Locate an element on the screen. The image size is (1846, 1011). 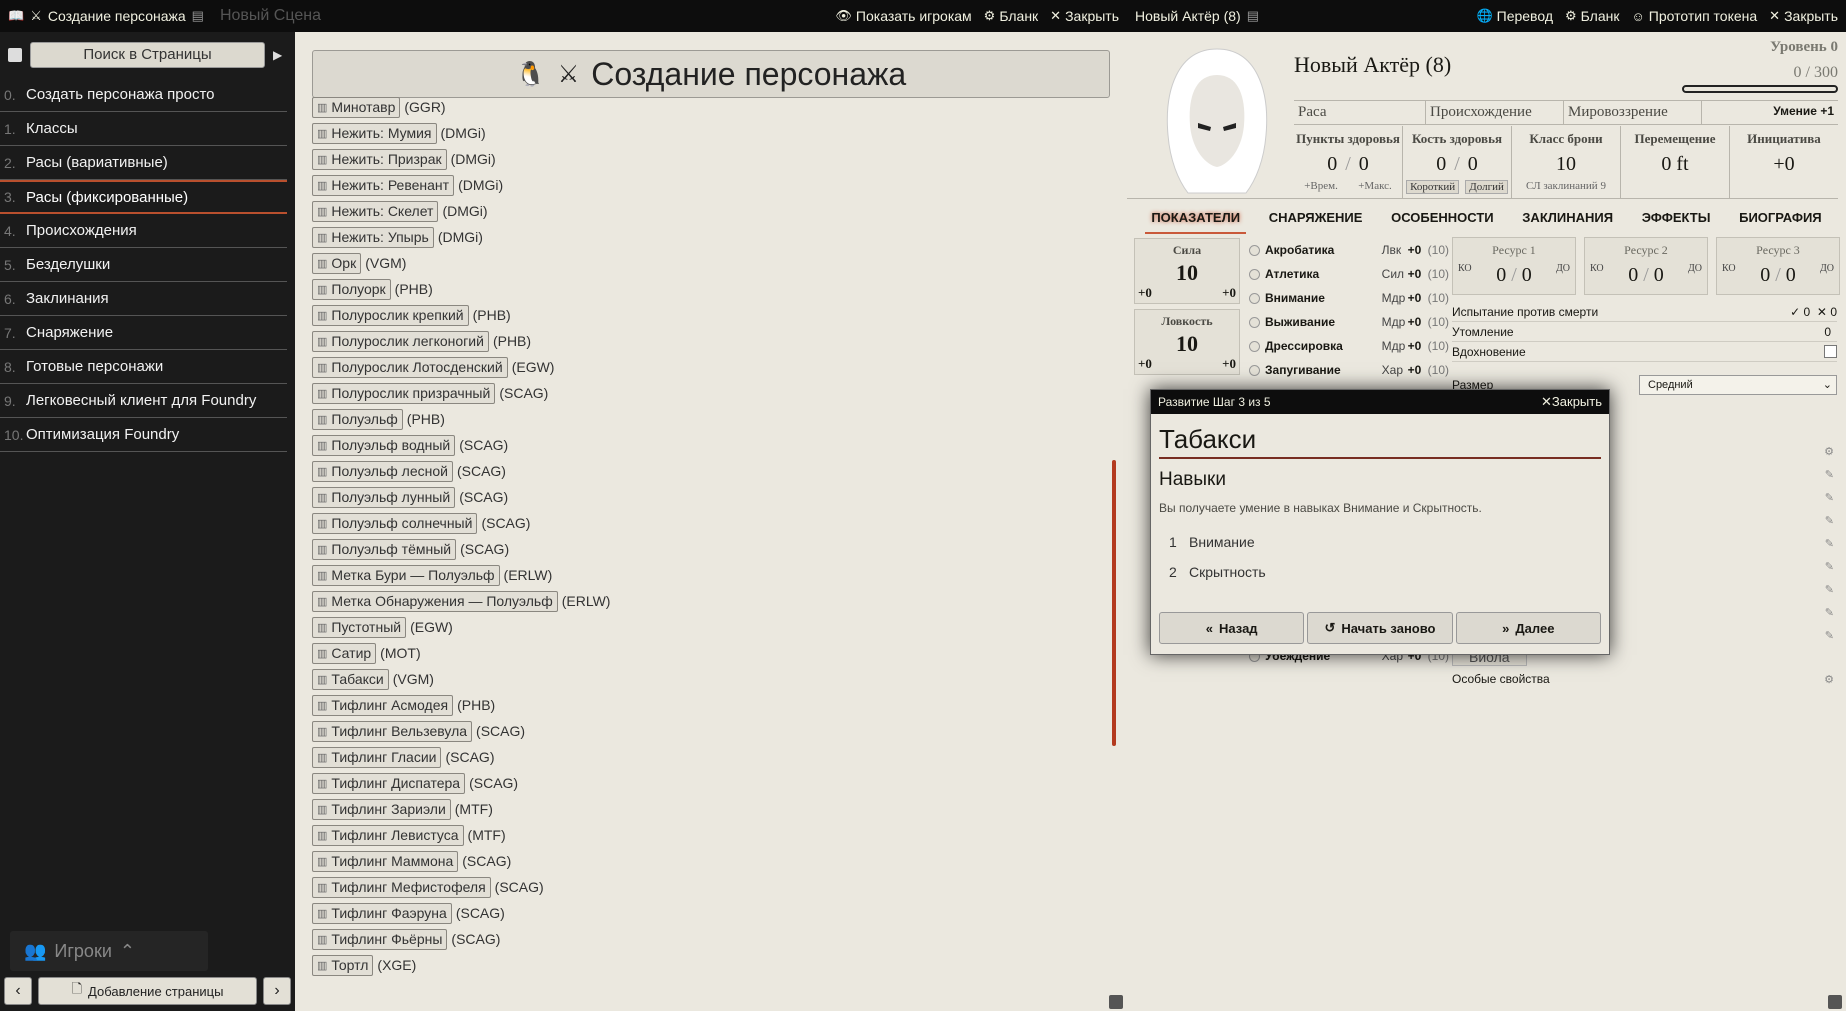
token-button: ☺ Прототип токена is located at coordinates (1695, 16).